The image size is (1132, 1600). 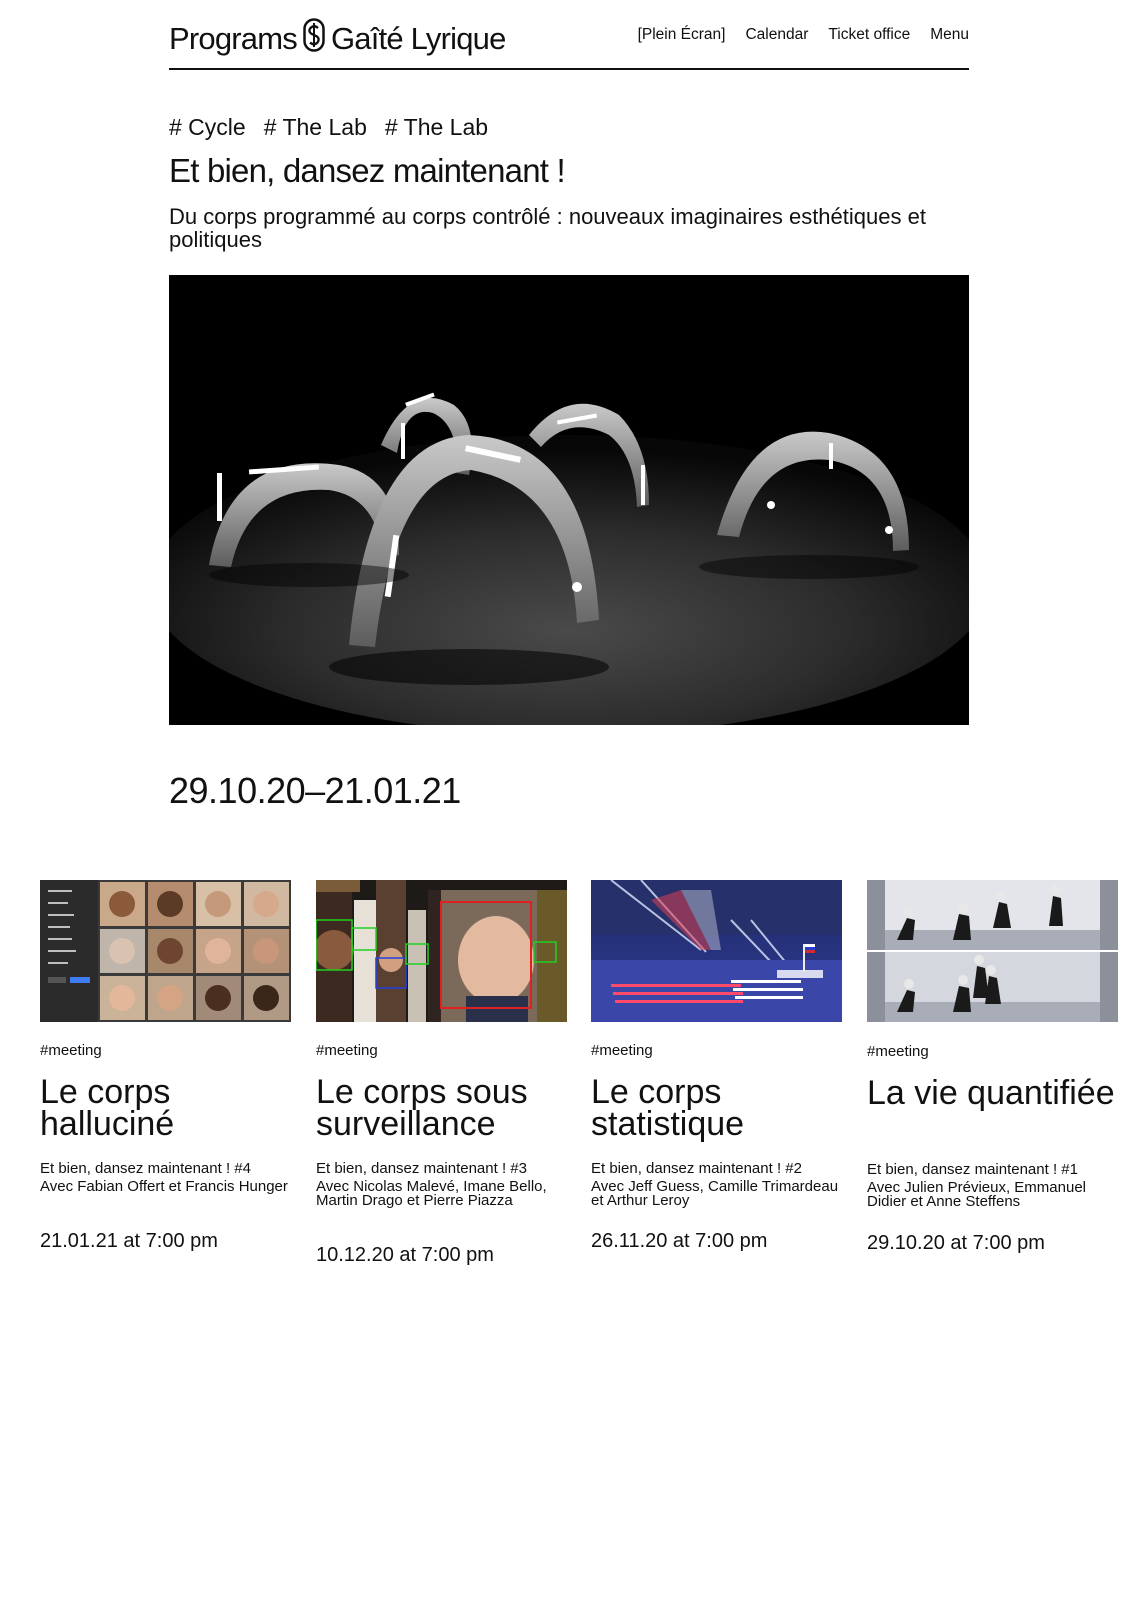 I want to click on event-title: Le corps sous surveillance, so click(x=443, y=1108).